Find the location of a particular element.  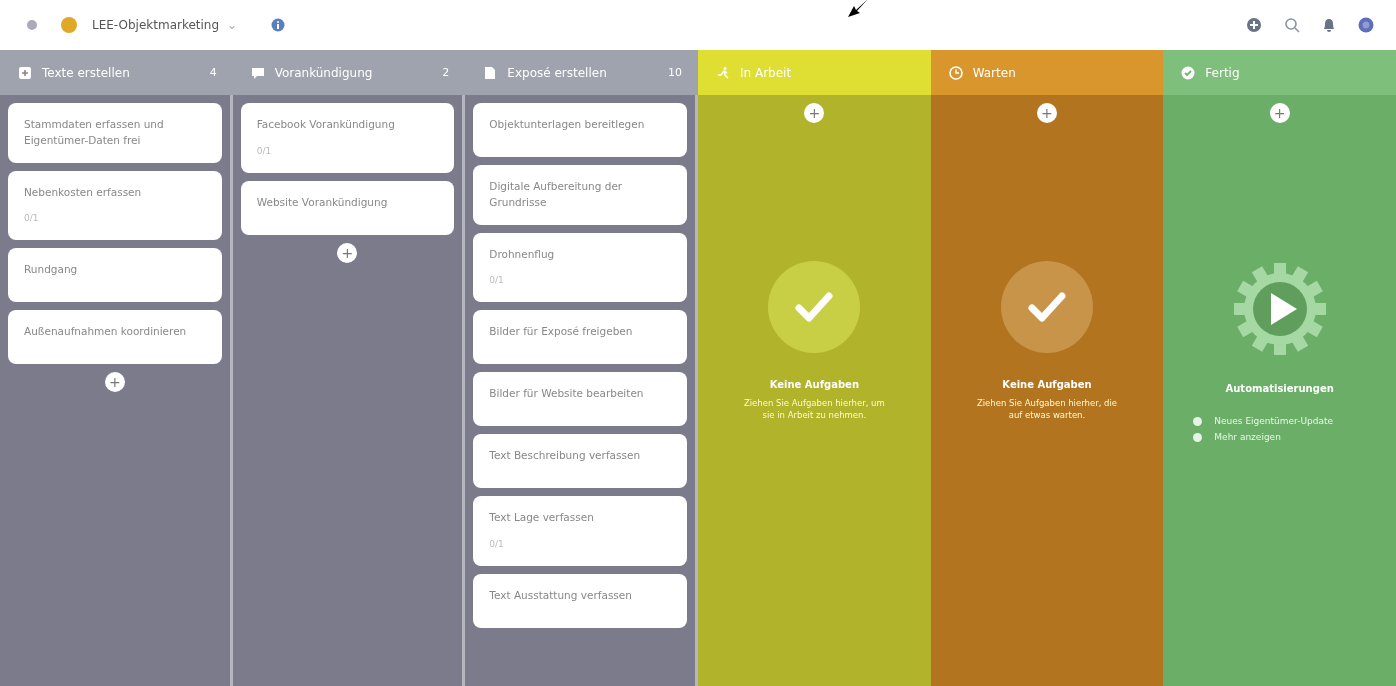

task-count: 10 is located at coordinates (675, 72).